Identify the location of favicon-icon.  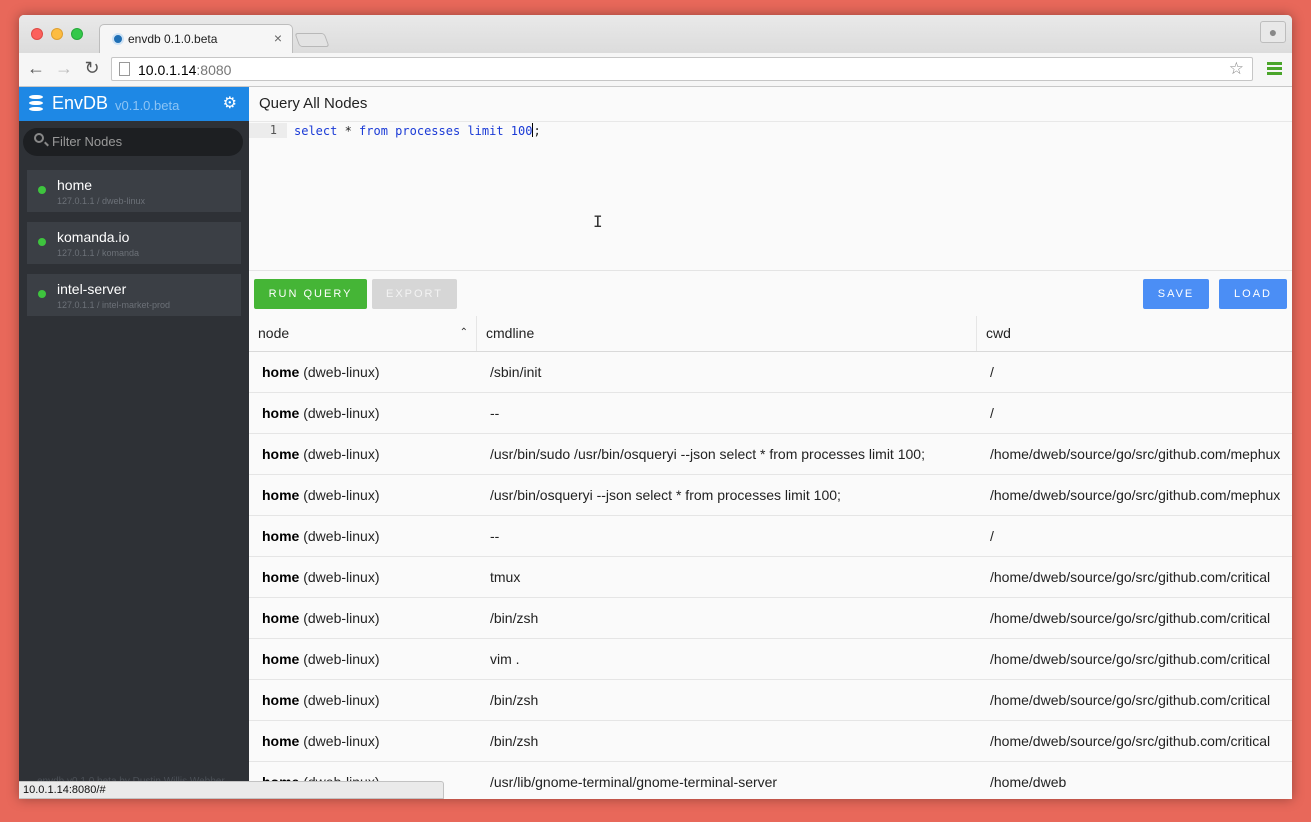
(118, 39).